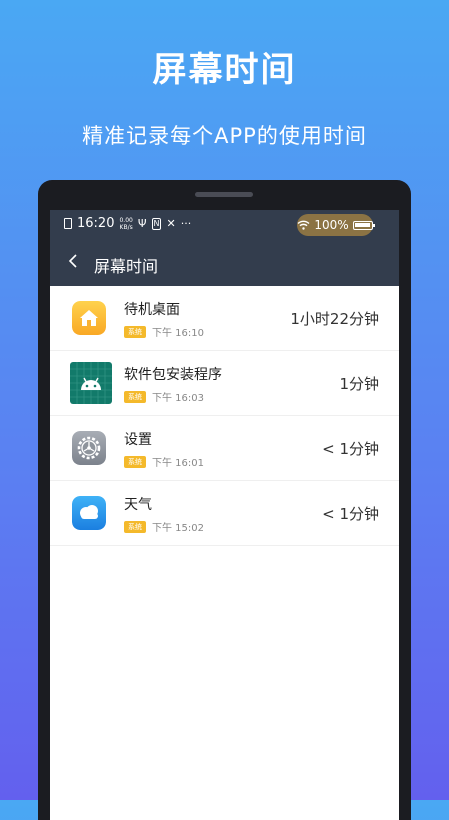 This screenshot has width=449, height=820. Describe the element at coordinates (171, 223) in the screenshot. I see `tools-icon: ✕` at that location.